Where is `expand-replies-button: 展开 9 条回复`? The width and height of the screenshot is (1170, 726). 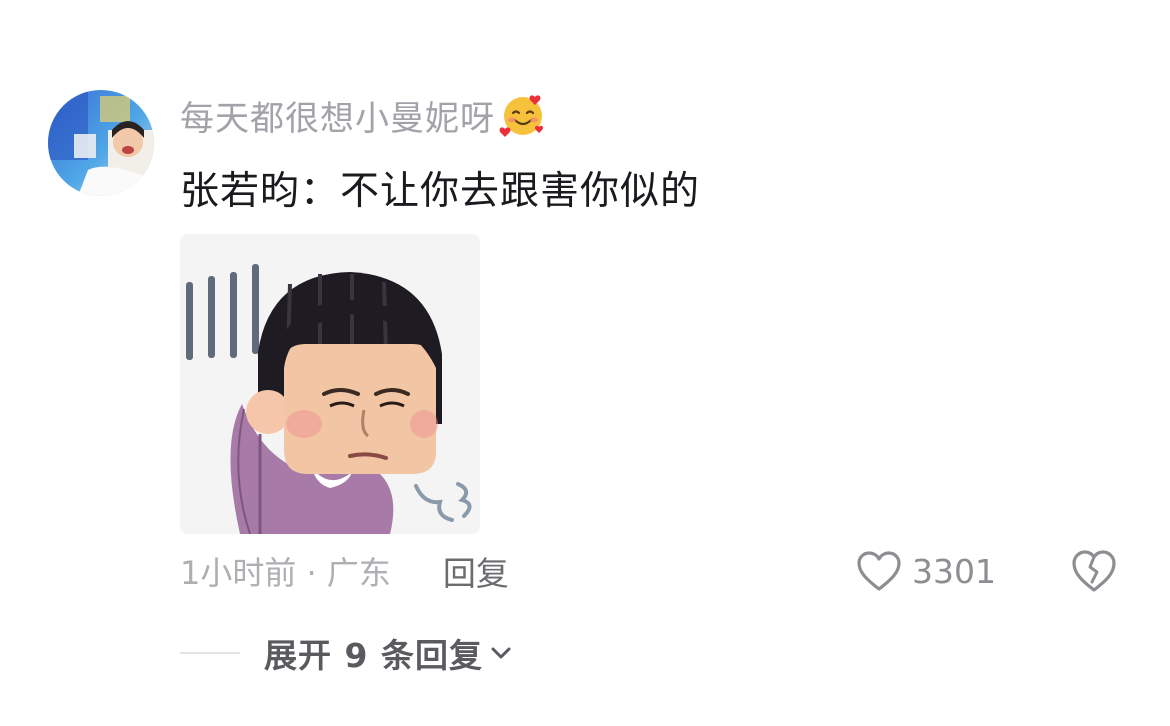 expand-replies-button: 展开 9 条回复 is located at coordinates (388, 653).